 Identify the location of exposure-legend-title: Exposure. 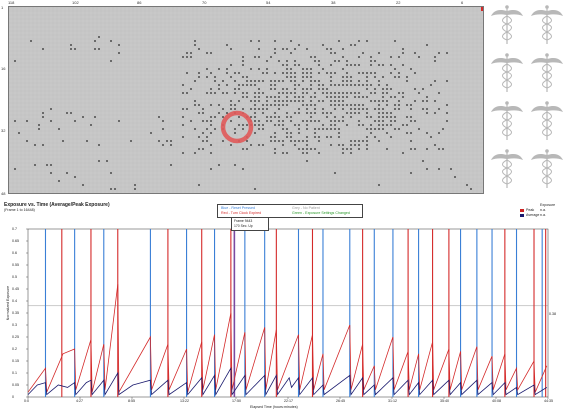
(548, 205).